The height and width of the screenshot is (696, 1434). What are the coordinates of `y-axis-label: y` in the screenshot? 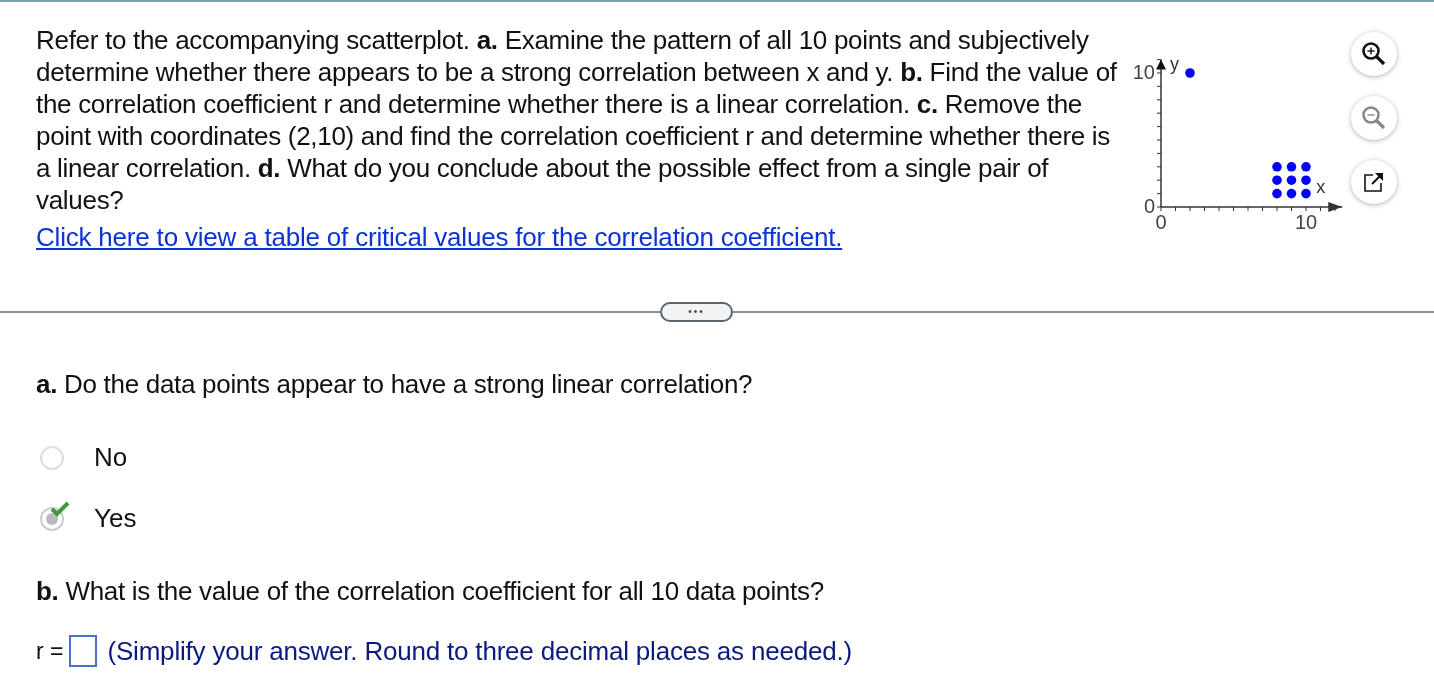 It's located at (1174, 63).